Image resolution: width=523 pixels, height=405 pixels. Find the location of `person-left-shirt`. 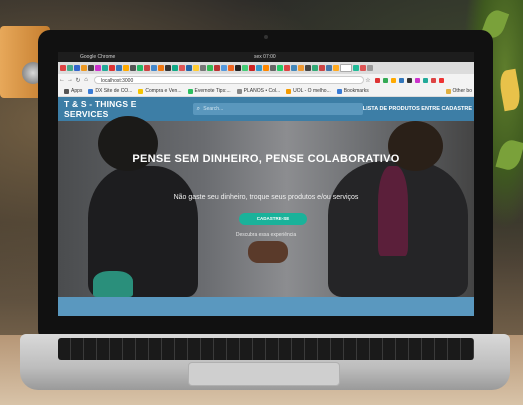

person-left-shirt is located at coordinates (113, 284).